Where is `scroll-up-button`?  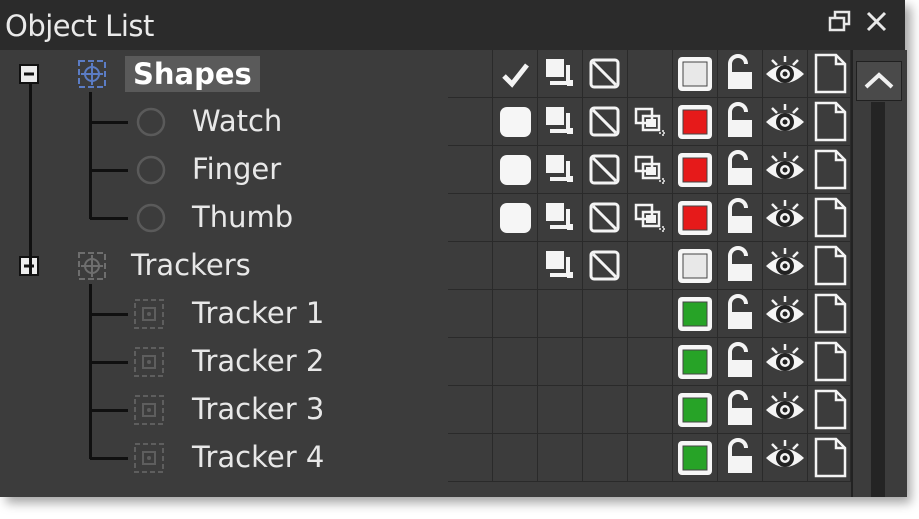 scroll-up-button is located at coordinates (879, 81).